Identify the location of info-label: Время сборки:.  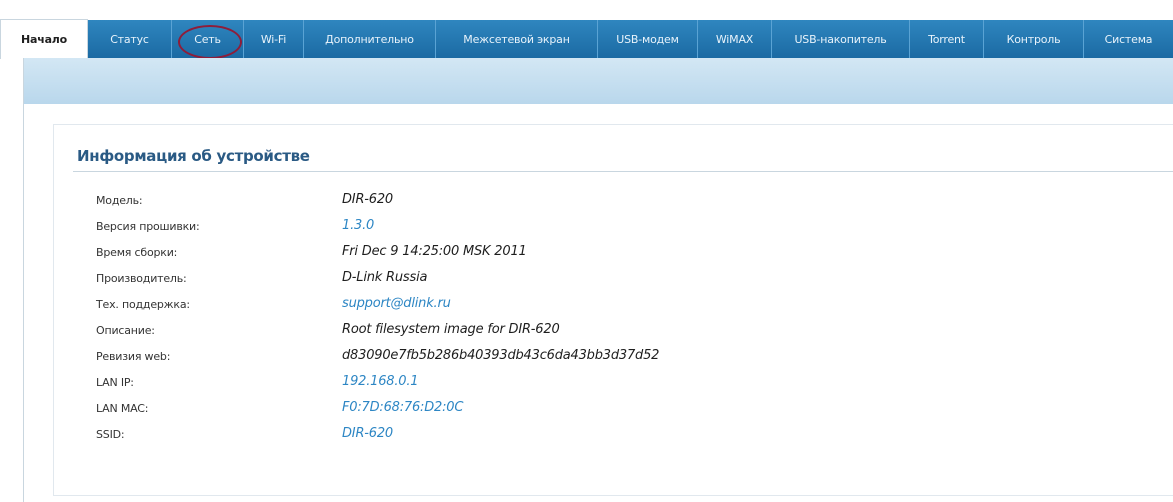
(137, 252).